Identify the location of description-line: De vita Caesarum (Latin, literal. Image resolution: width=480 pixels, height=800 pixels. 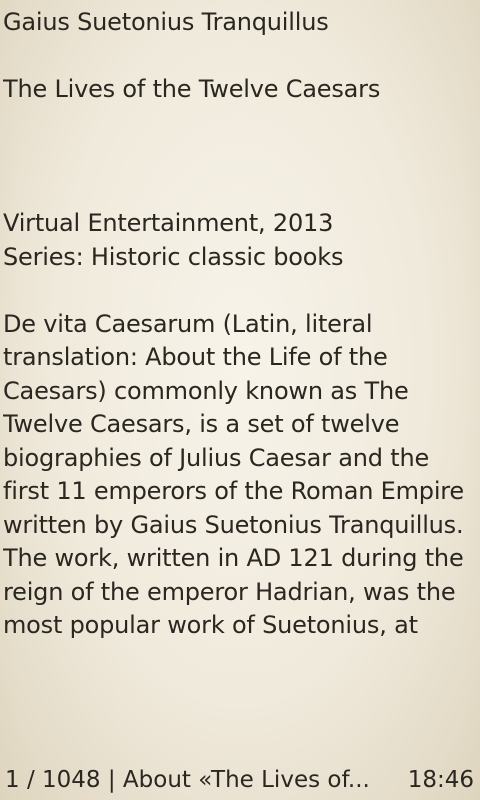
(188, 323).